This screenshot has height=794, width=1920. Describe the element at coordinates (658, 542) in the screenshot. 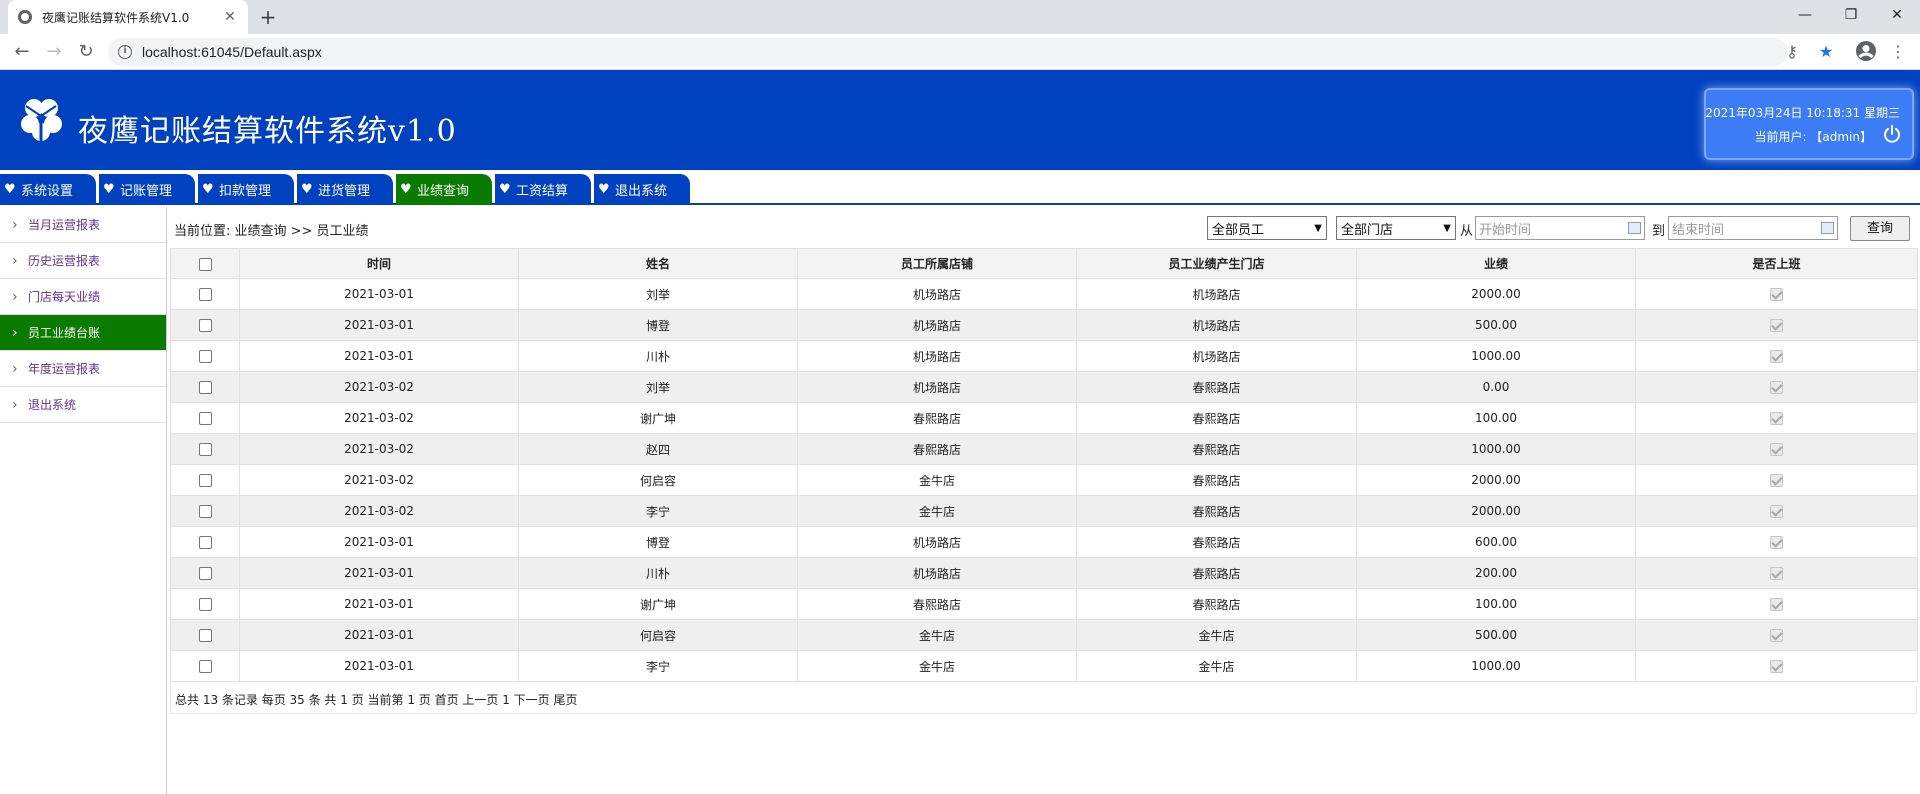

I see `name-cell: 博登` at that location.